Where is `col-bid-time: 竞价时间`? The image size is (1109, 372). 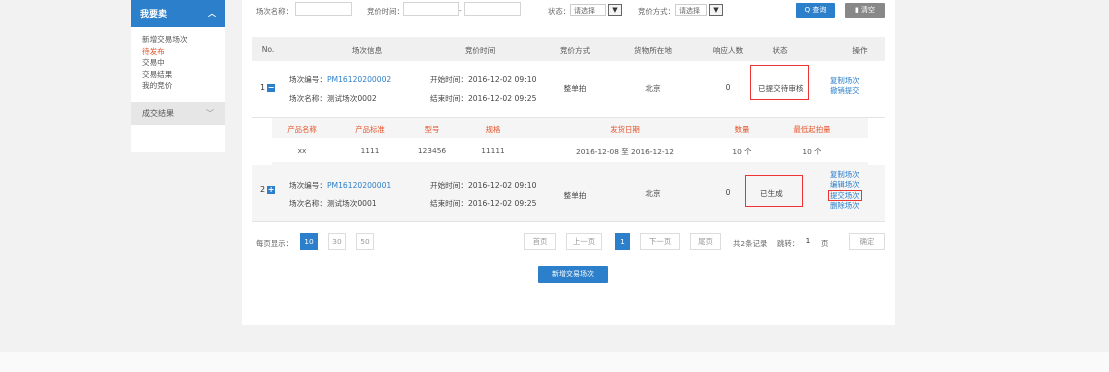
col-bid-time: 竞价时间 is located at coordinates (480, 50).